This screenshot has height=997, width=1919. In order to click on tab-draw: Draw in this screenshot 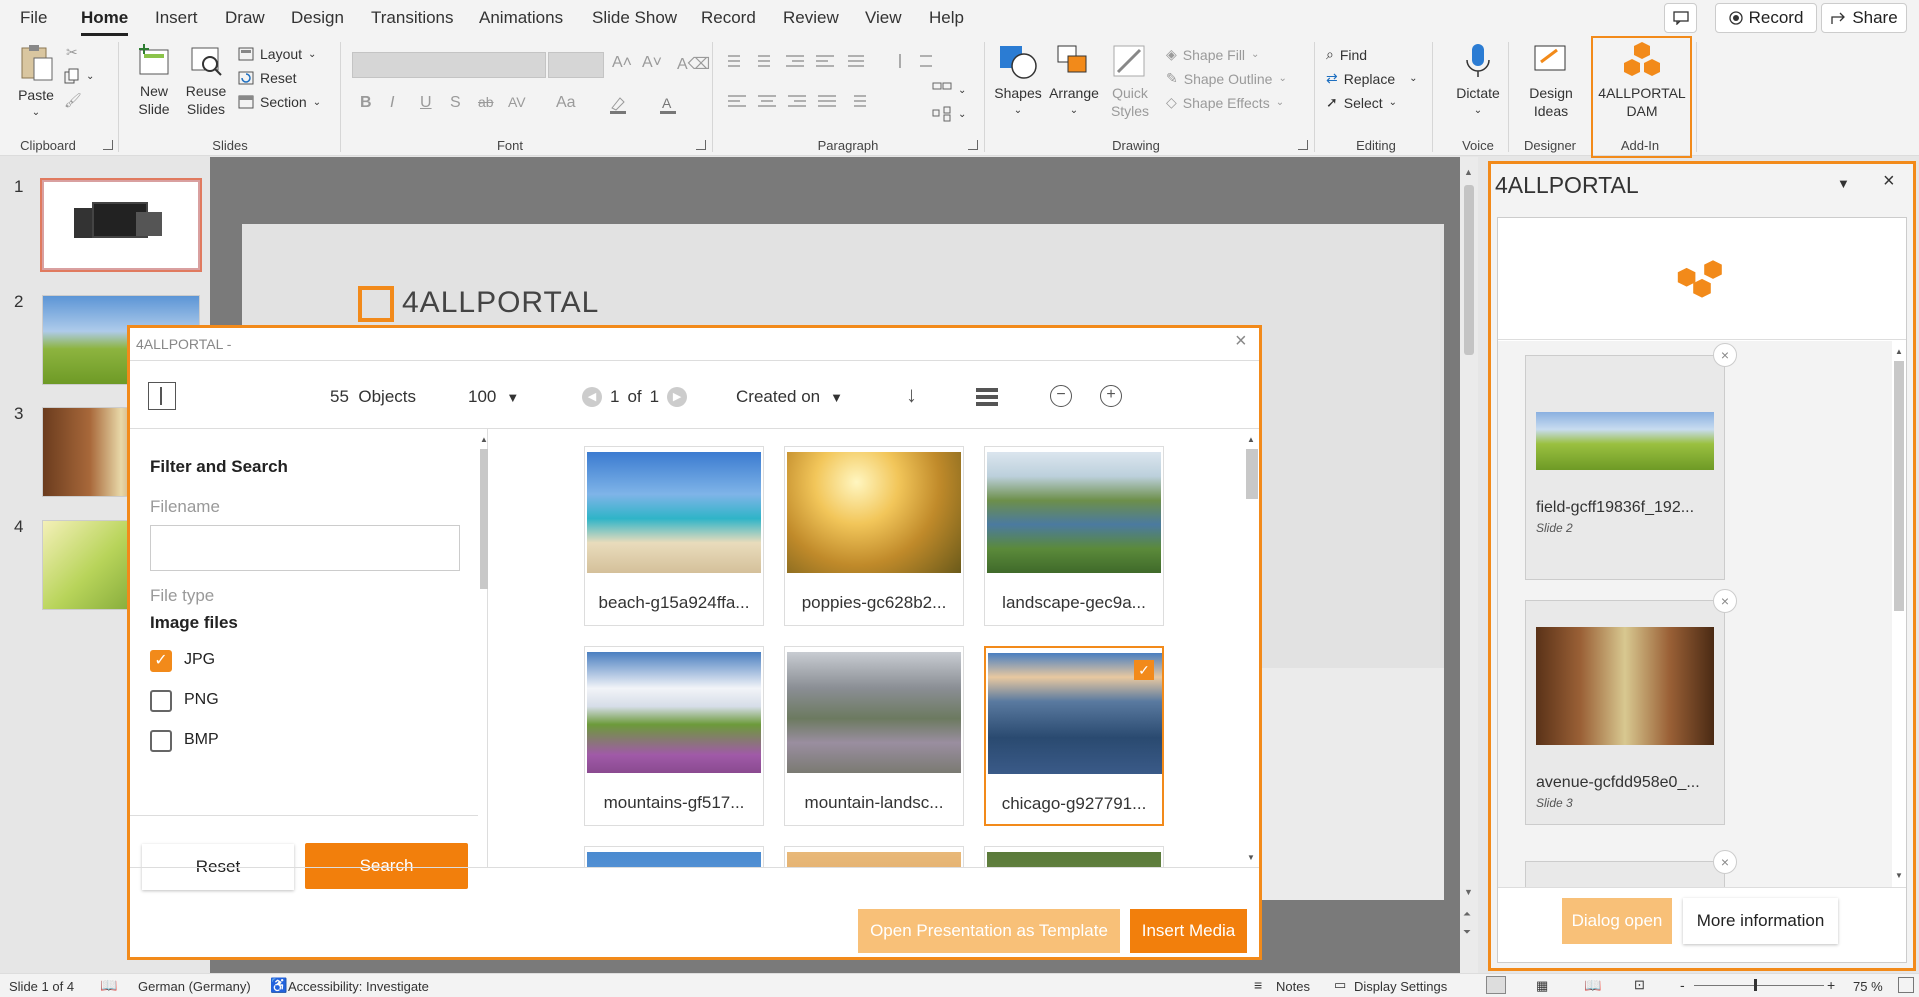, I will do `click(245, 18)`.